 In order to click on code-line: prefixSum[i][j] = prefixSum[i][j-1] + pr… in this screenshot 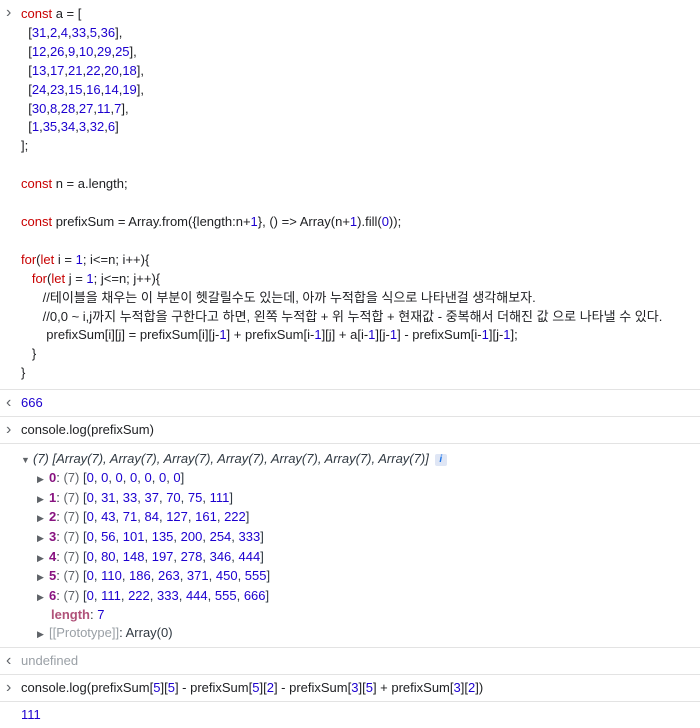, I will do `click(269, 335)`.